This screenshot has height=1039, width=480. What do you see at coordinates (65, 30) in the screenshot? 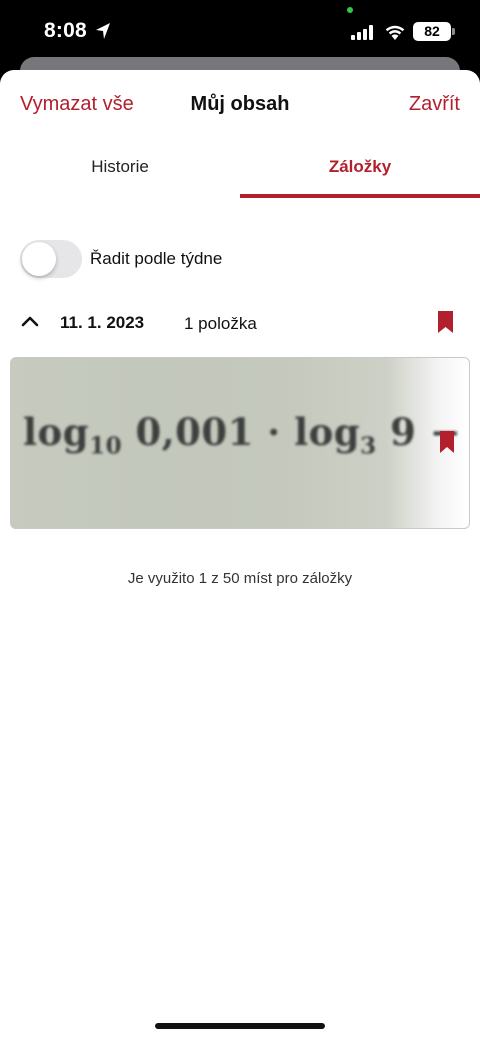
I see `status-time: 8:08` at bounding box center [65, 30].